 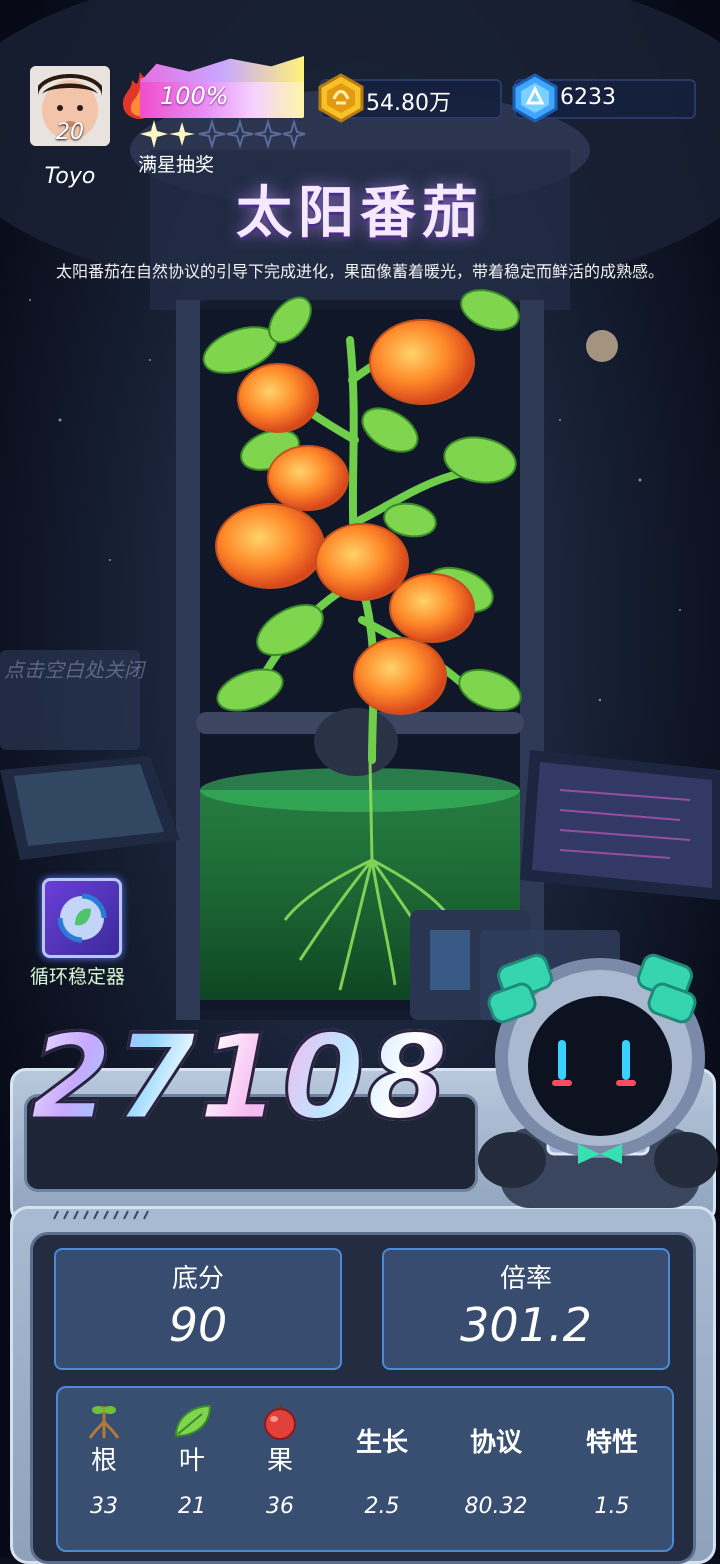 I want to click on attr-leaf-label: 叶, so click(x=191, y=1461).